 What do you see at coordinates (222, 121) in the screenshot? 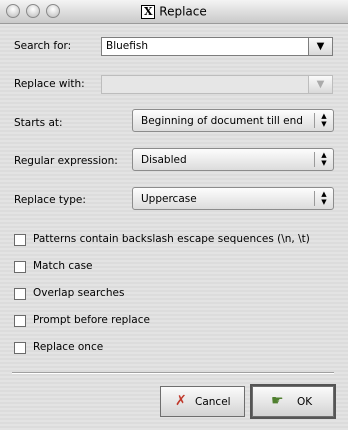
I see `starts-at-value: Beginning of document till end` at bounding box center [222, 121].